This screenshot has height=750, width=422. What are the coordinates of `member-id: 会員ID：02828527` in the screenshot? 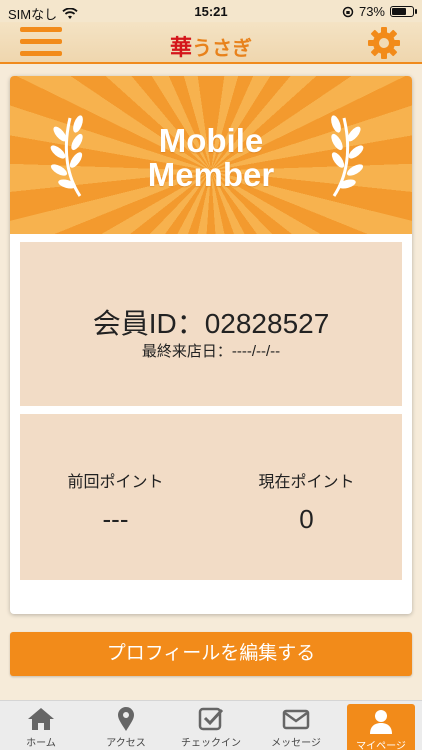 It's located at (211, 323).